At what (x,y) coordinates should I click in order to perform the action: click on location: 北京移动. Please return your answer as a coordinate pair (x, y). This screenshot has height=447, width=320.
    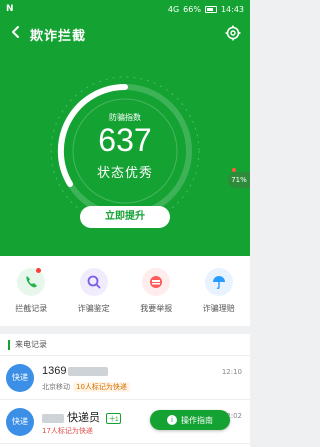
    Looking at the image, I should click on (56, 387).